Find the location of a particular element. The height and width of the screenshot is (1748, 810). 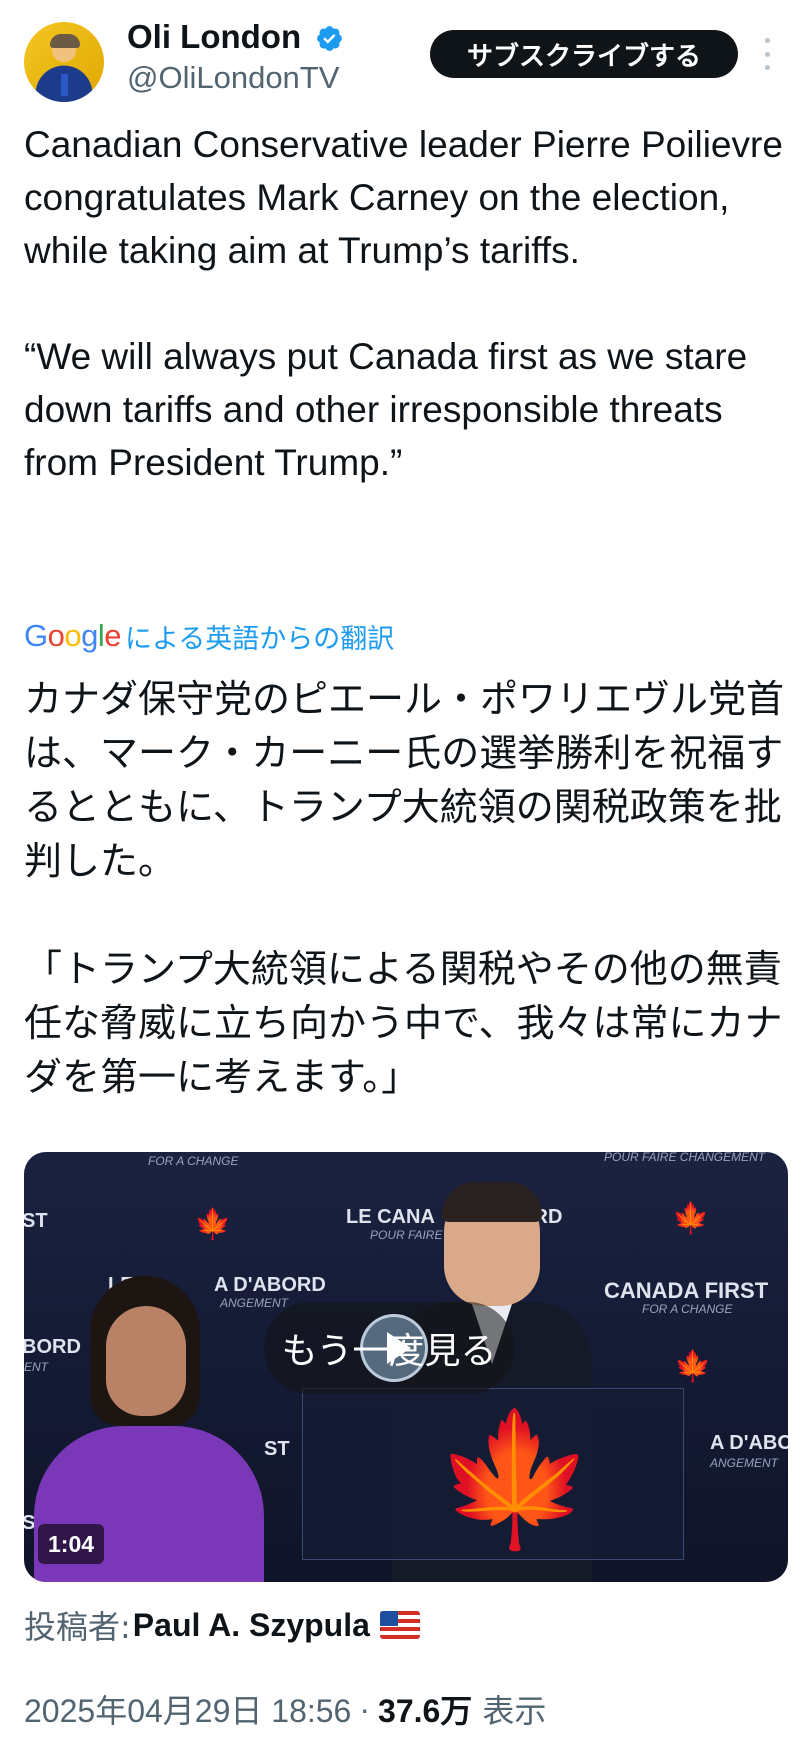

avatar is located at coordinates (64, 62).